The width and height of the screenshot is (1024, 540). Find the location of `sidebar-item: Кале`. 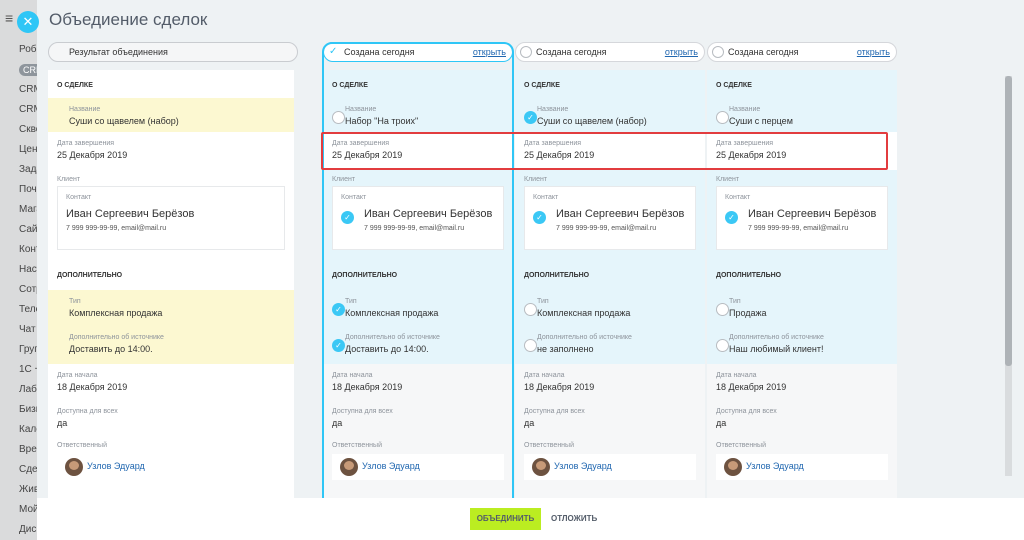

sidebar-item: Кале is located at coordinates (19, 430).